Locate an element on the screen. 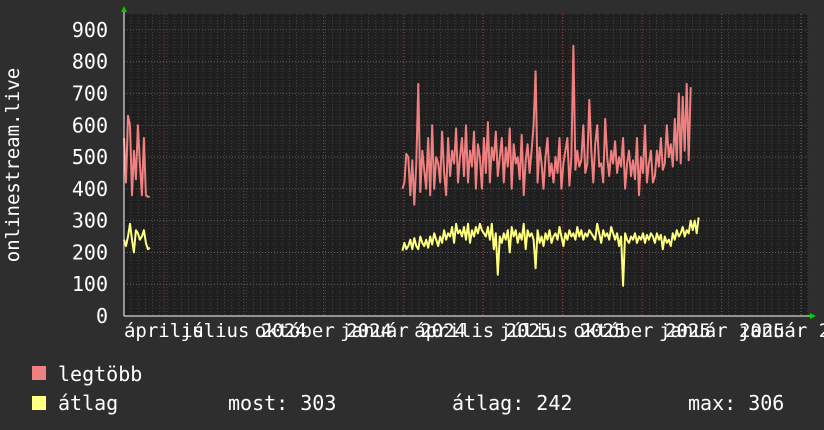 The width and height of the screenshot is (824, 430). y-tick-label: 700 is located at coordinates (90, 93).